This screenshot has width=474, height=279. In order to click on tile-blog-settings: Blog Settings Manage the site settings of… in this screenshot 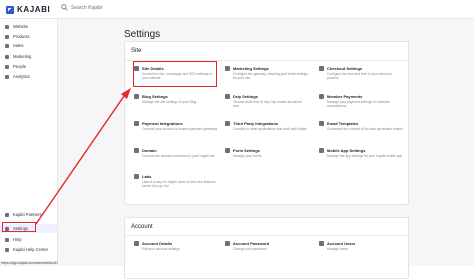, I will do `click(176, 108)`.